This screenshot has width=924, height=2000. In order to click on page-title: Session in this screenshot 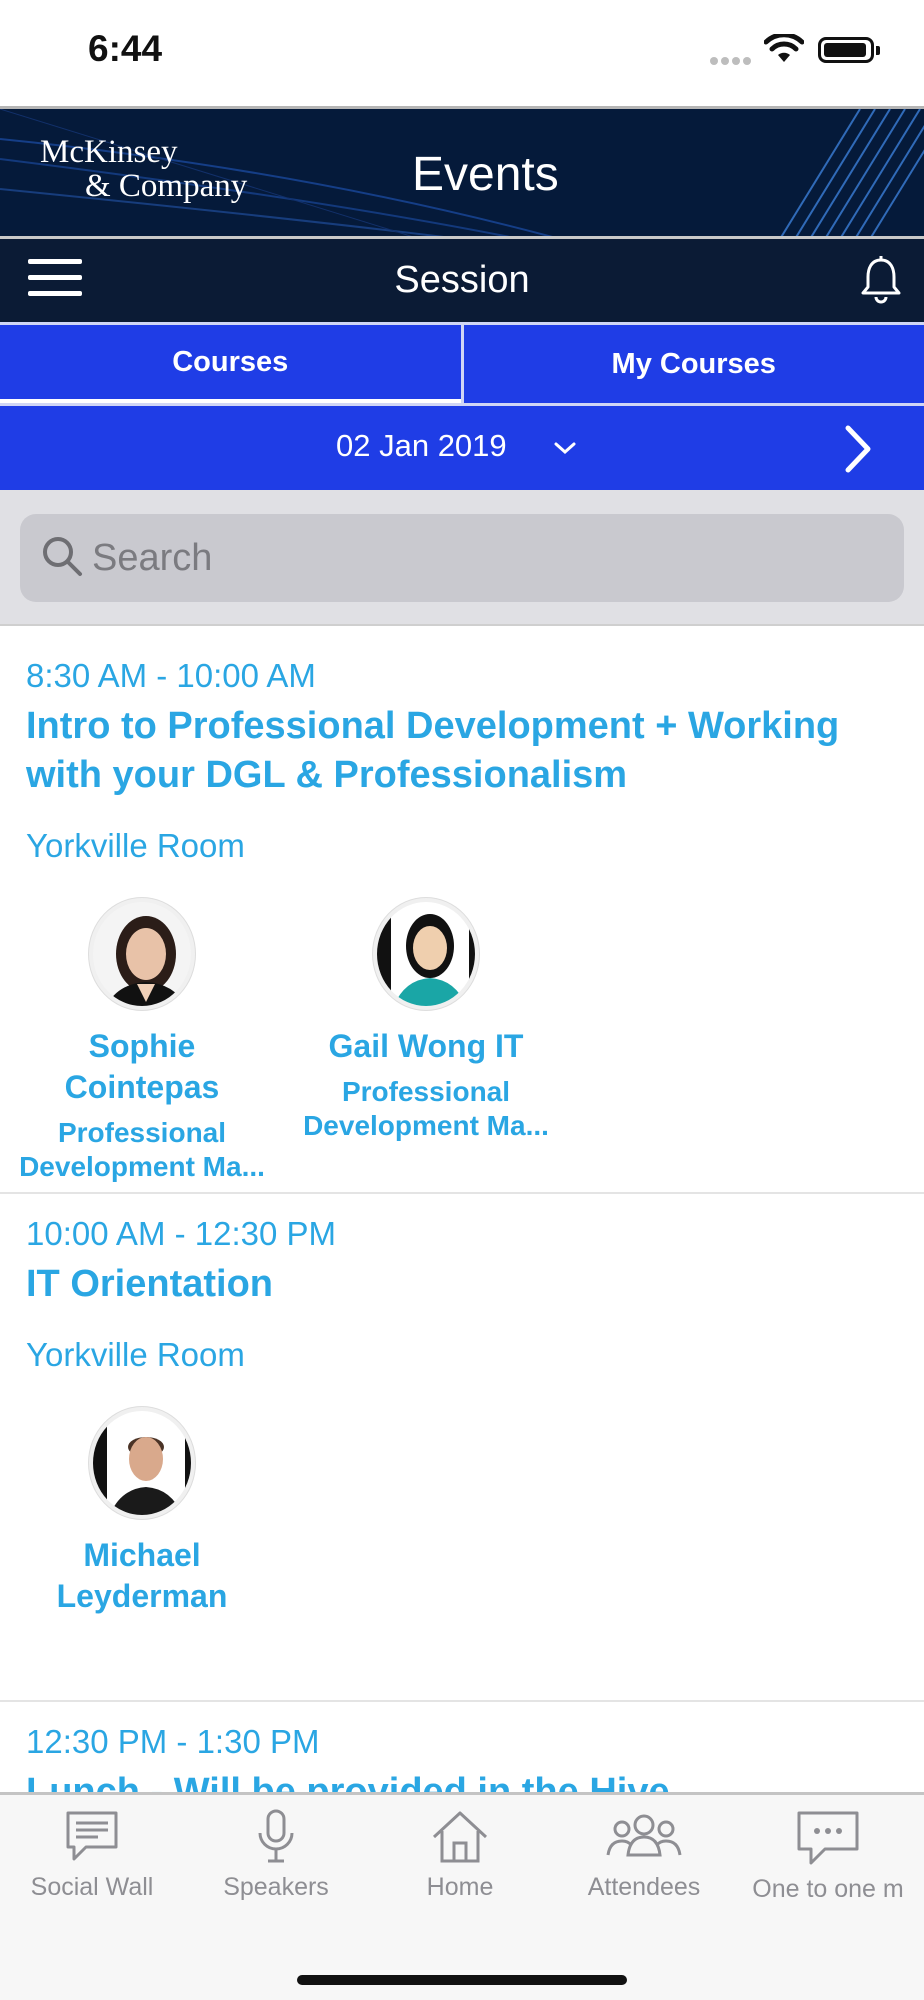, I will do `click(462, 280)`.